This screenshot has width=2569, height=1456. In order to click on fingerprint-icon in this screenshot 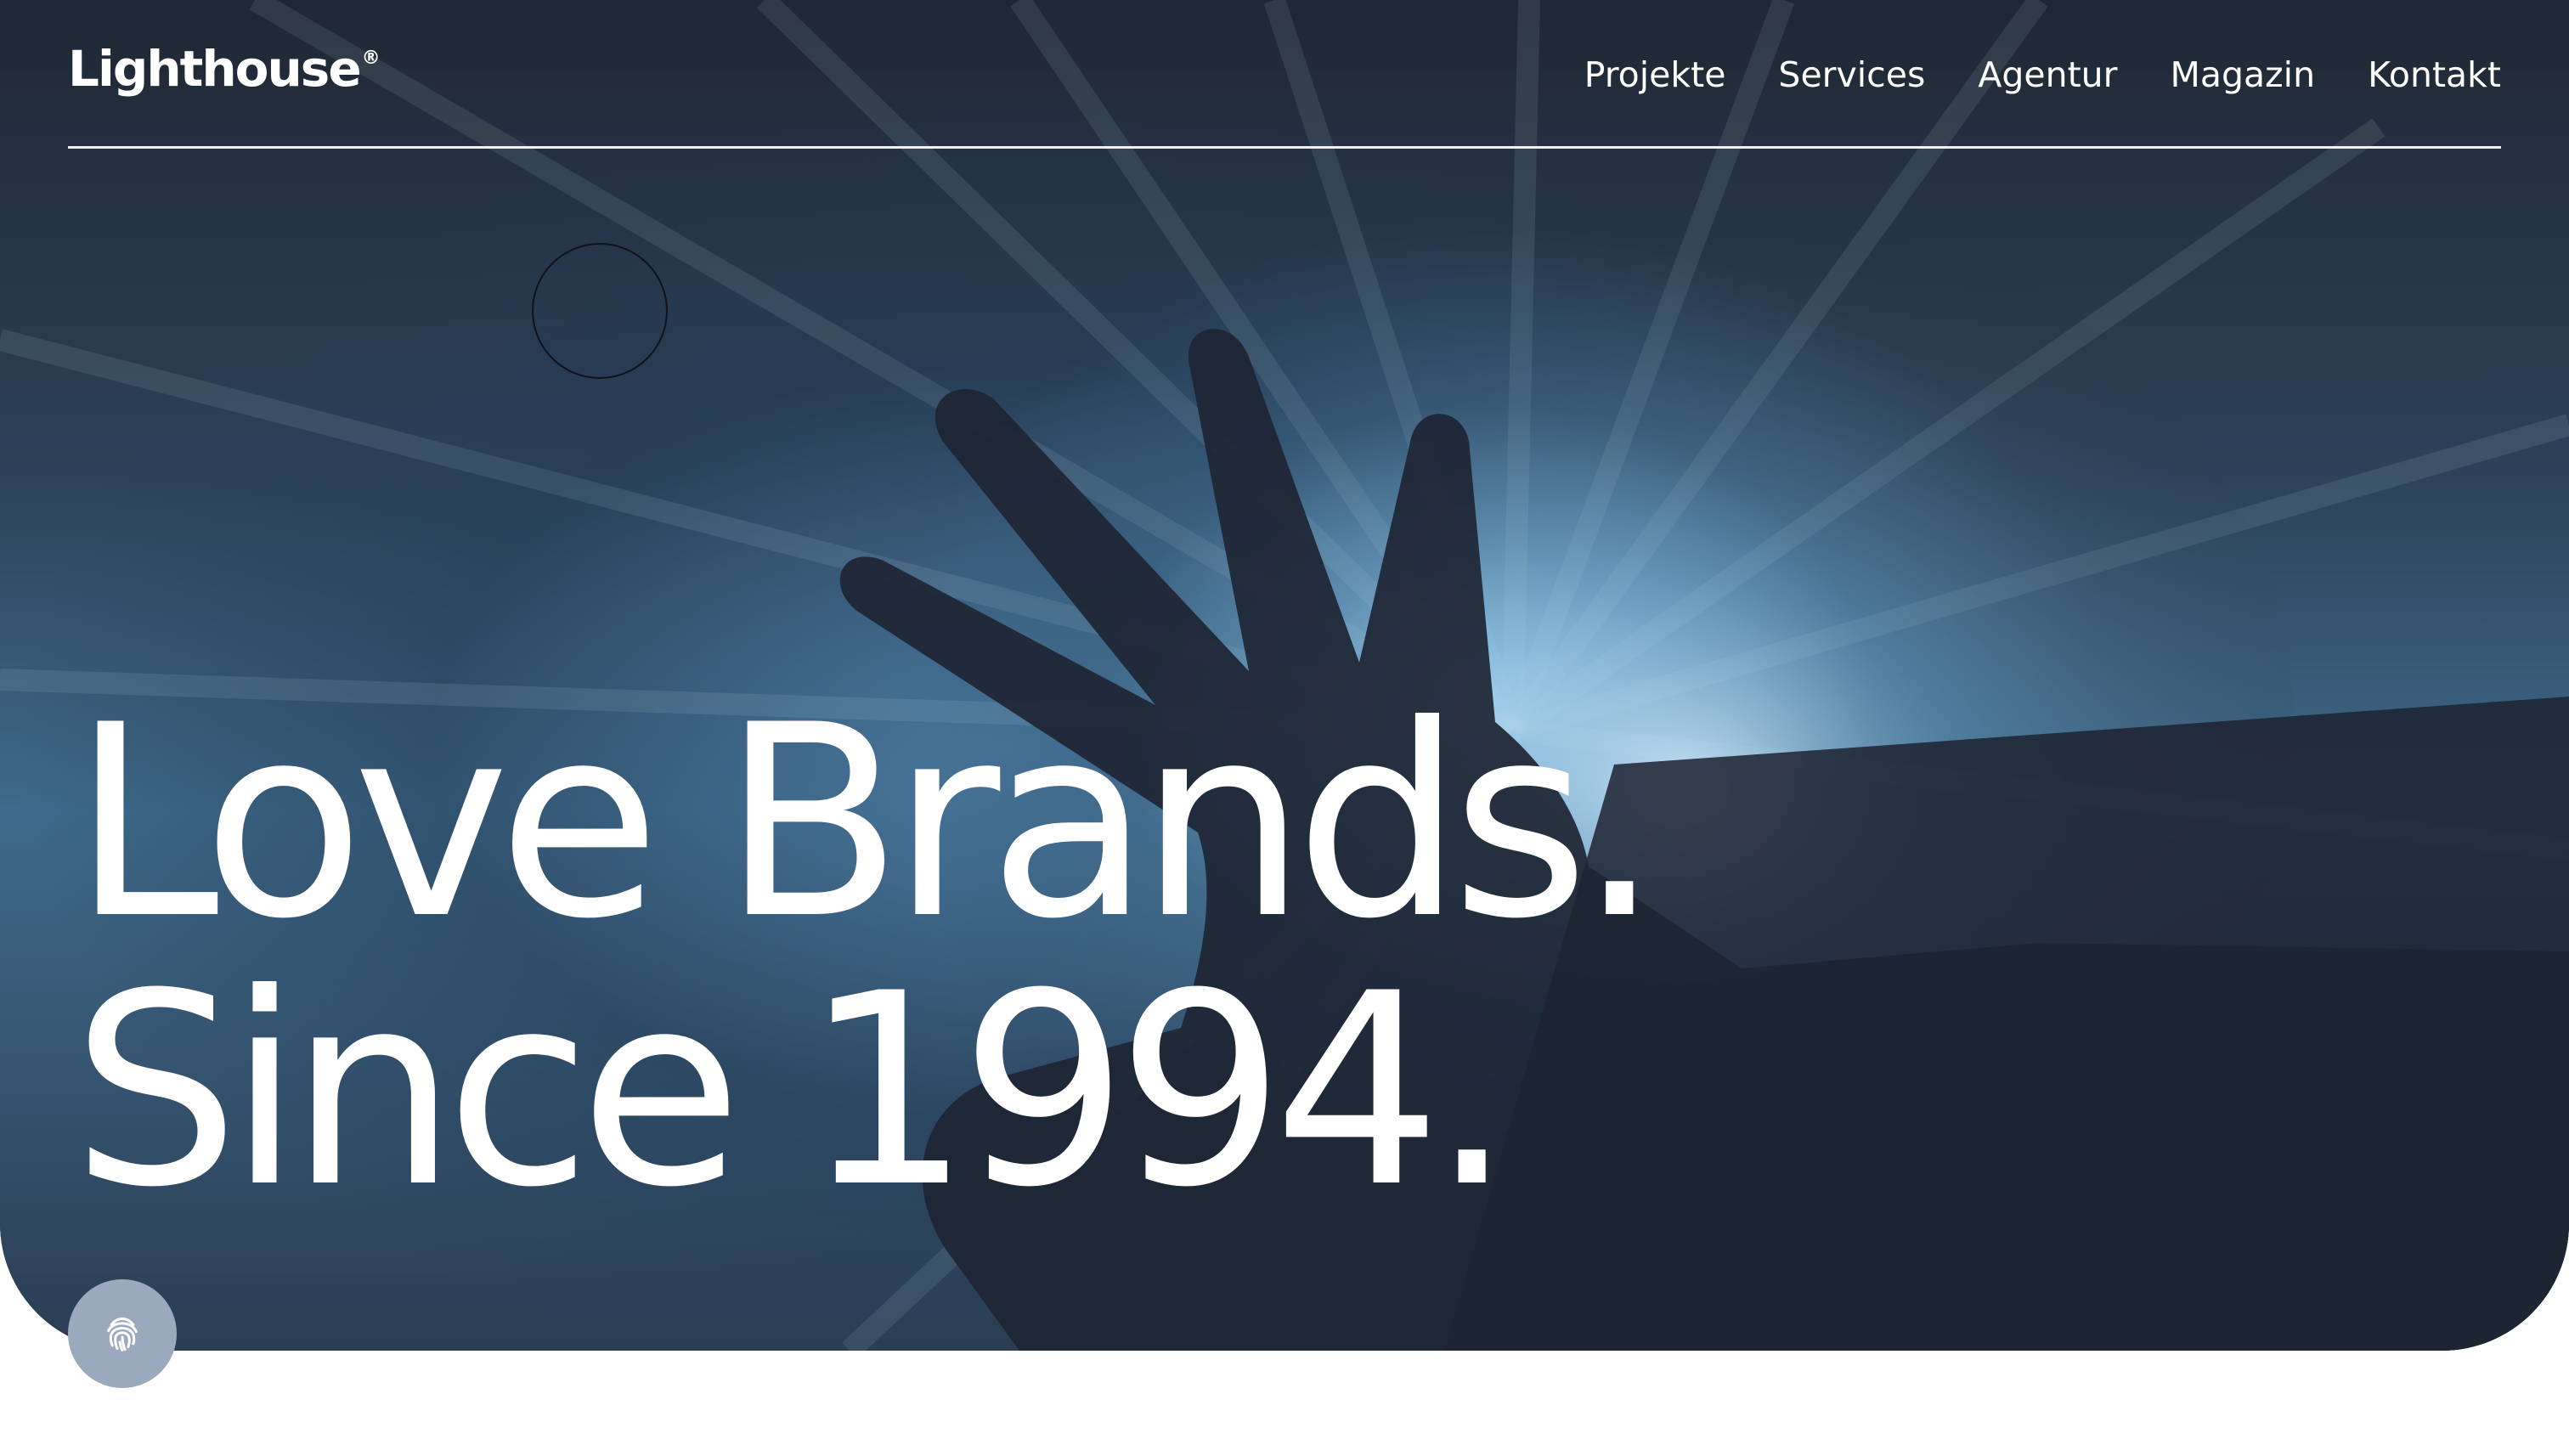, I will do `click(123, 1334)`.